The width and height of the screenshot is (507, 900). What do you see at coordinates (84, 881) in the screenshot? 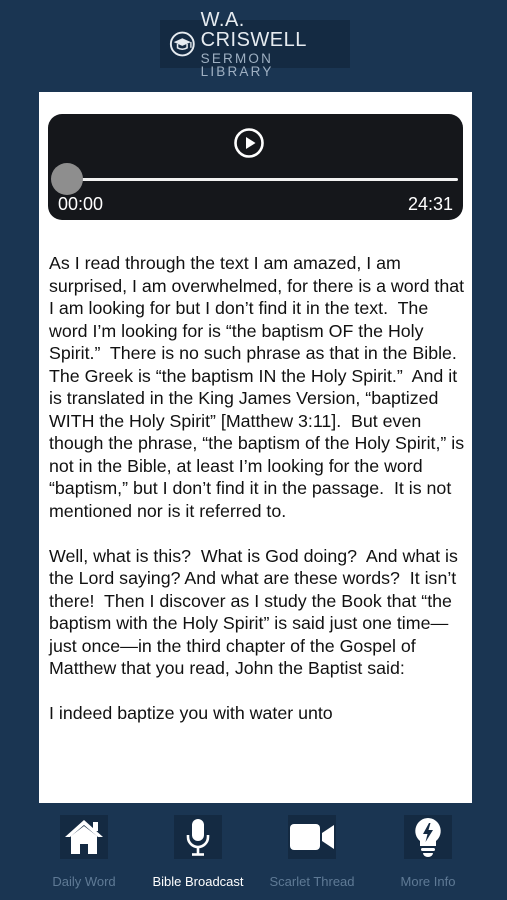
I see `tab-label: Daily Word` at bounding box center [84, 881].